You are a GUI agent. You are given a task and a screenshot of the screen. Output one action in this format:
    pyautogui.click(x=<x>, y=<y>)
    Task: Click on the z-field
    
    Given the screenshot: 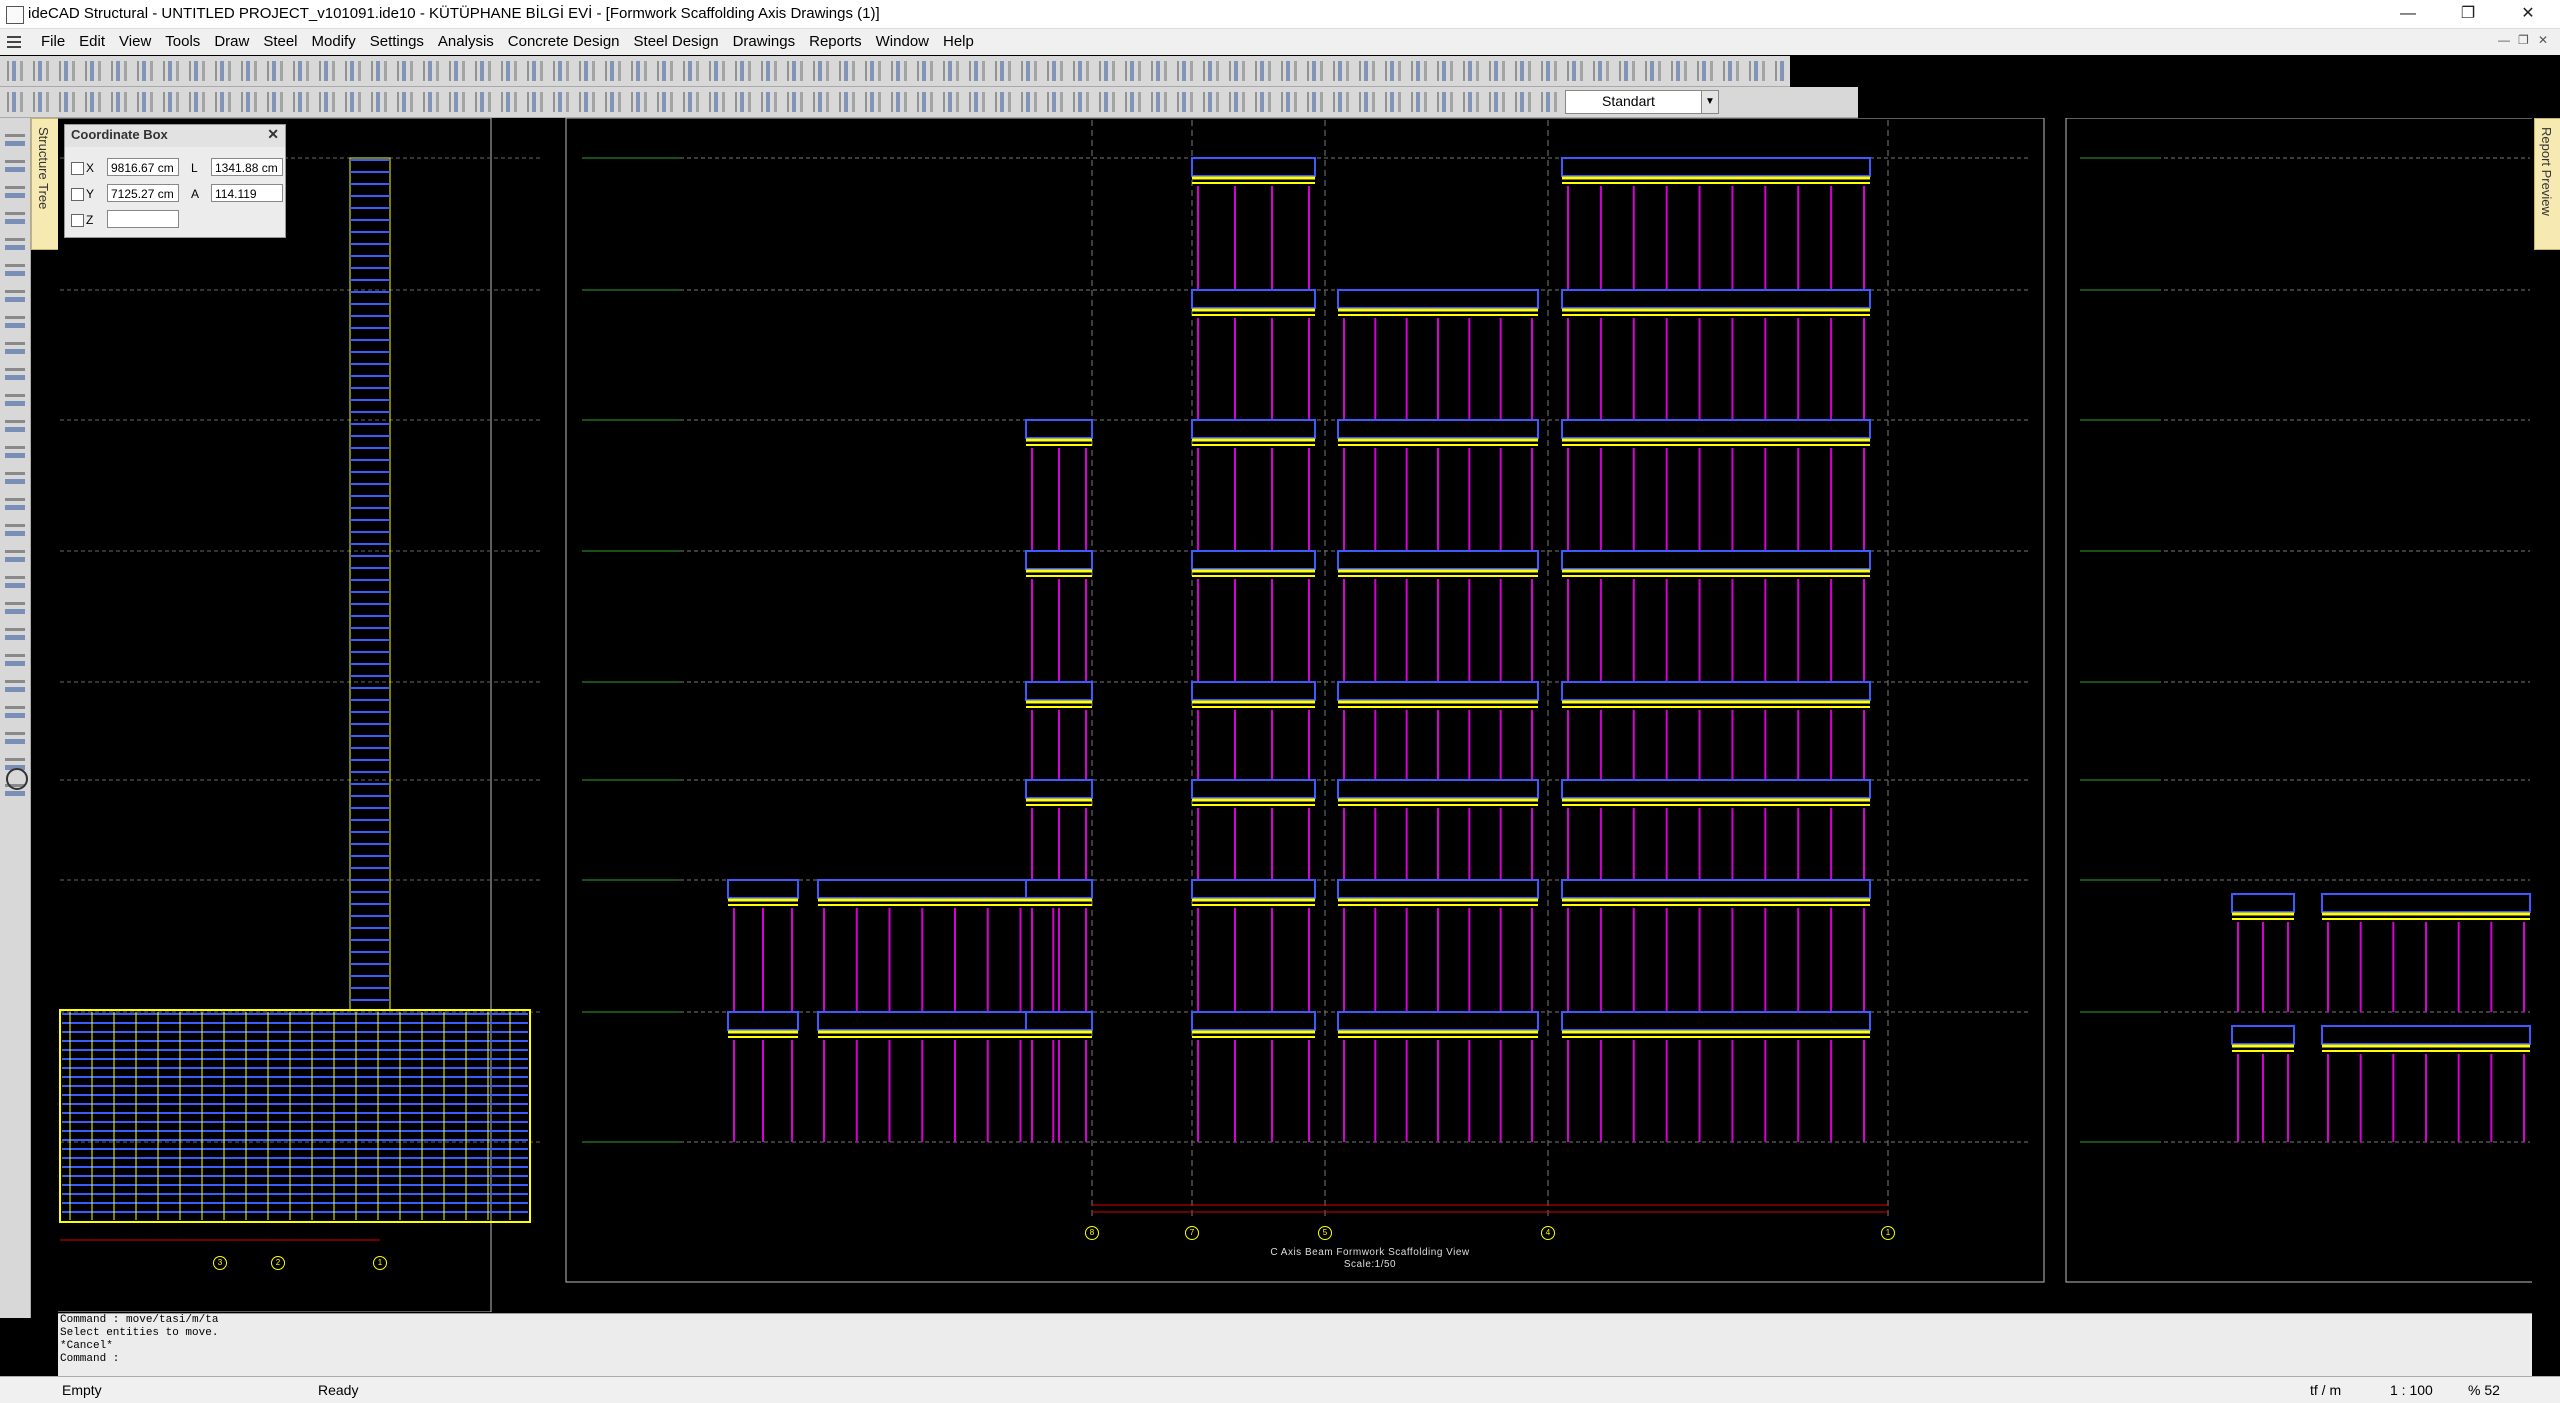 What is the action you would take?
    pyautogui.click(x=143, y=219)
    